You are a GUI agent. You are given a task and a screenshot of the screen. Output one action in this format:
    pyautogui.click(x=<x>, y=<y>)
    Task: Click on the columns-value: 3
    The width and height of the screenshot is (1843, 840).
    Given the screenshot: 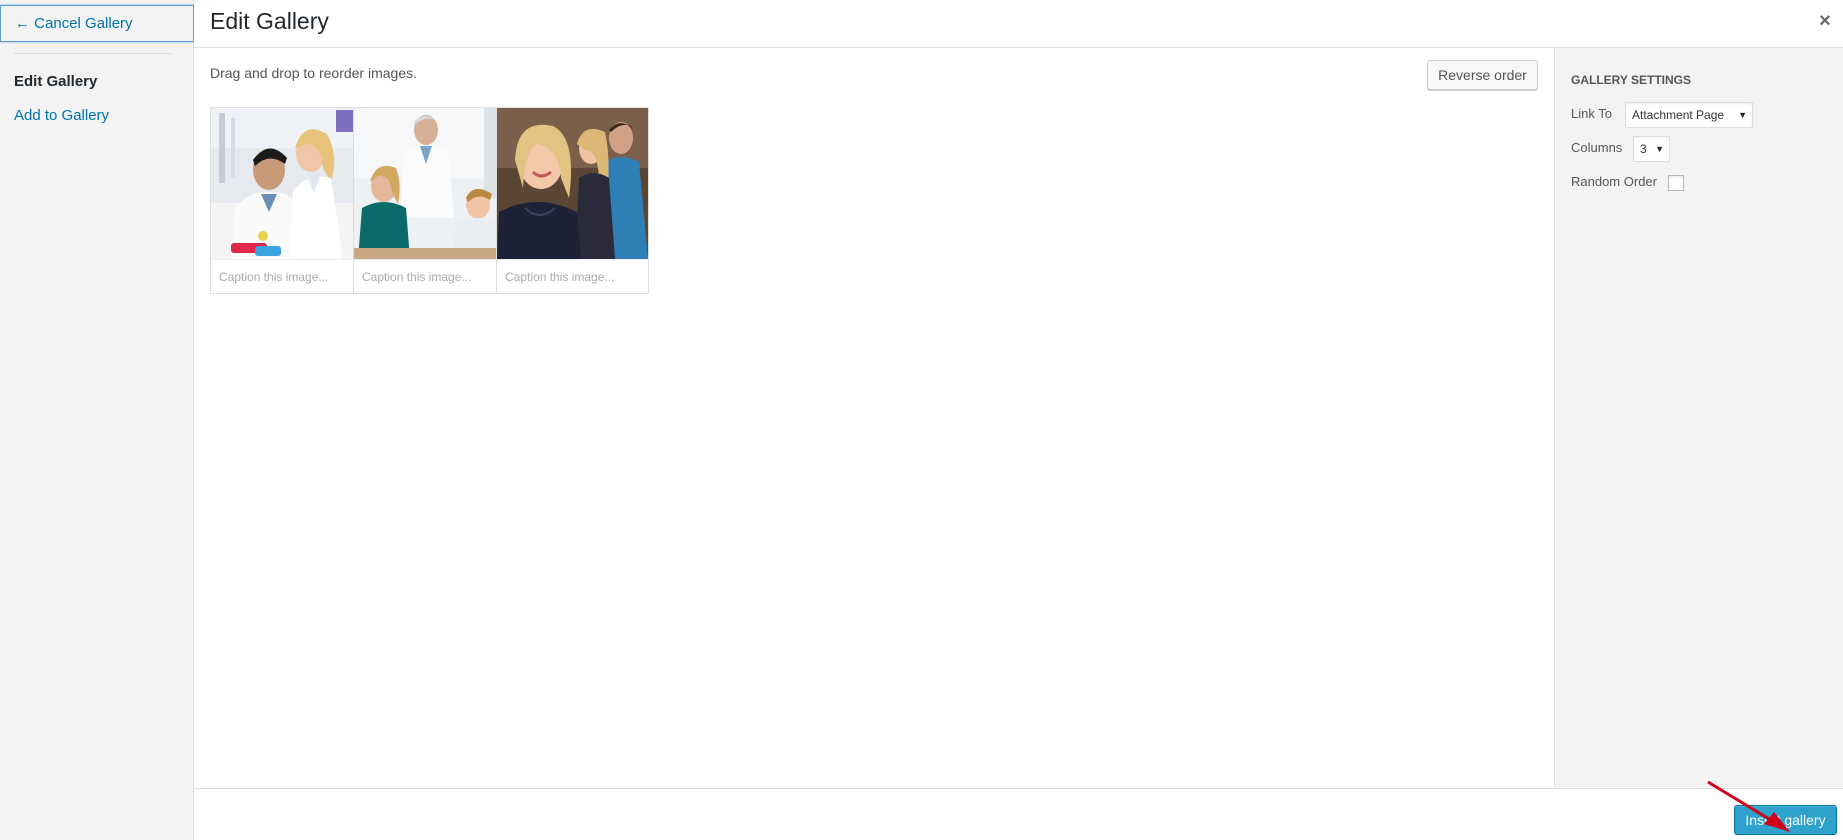 What is the action you would take?
    pyautogui.click(x=1643, y=149)
    